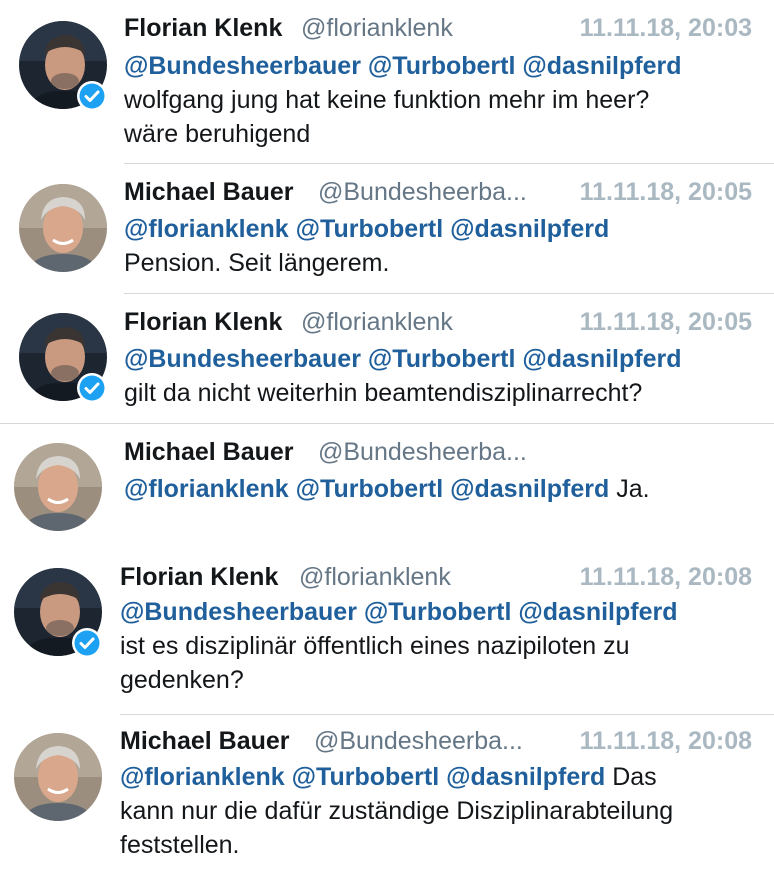 The height and width of the screenshot is (882, 774). What do you see at coordinates (257, 263) in the screenshot?
I see `text-line: Pension. Seit längerem.` at bounding box center [257, 263].